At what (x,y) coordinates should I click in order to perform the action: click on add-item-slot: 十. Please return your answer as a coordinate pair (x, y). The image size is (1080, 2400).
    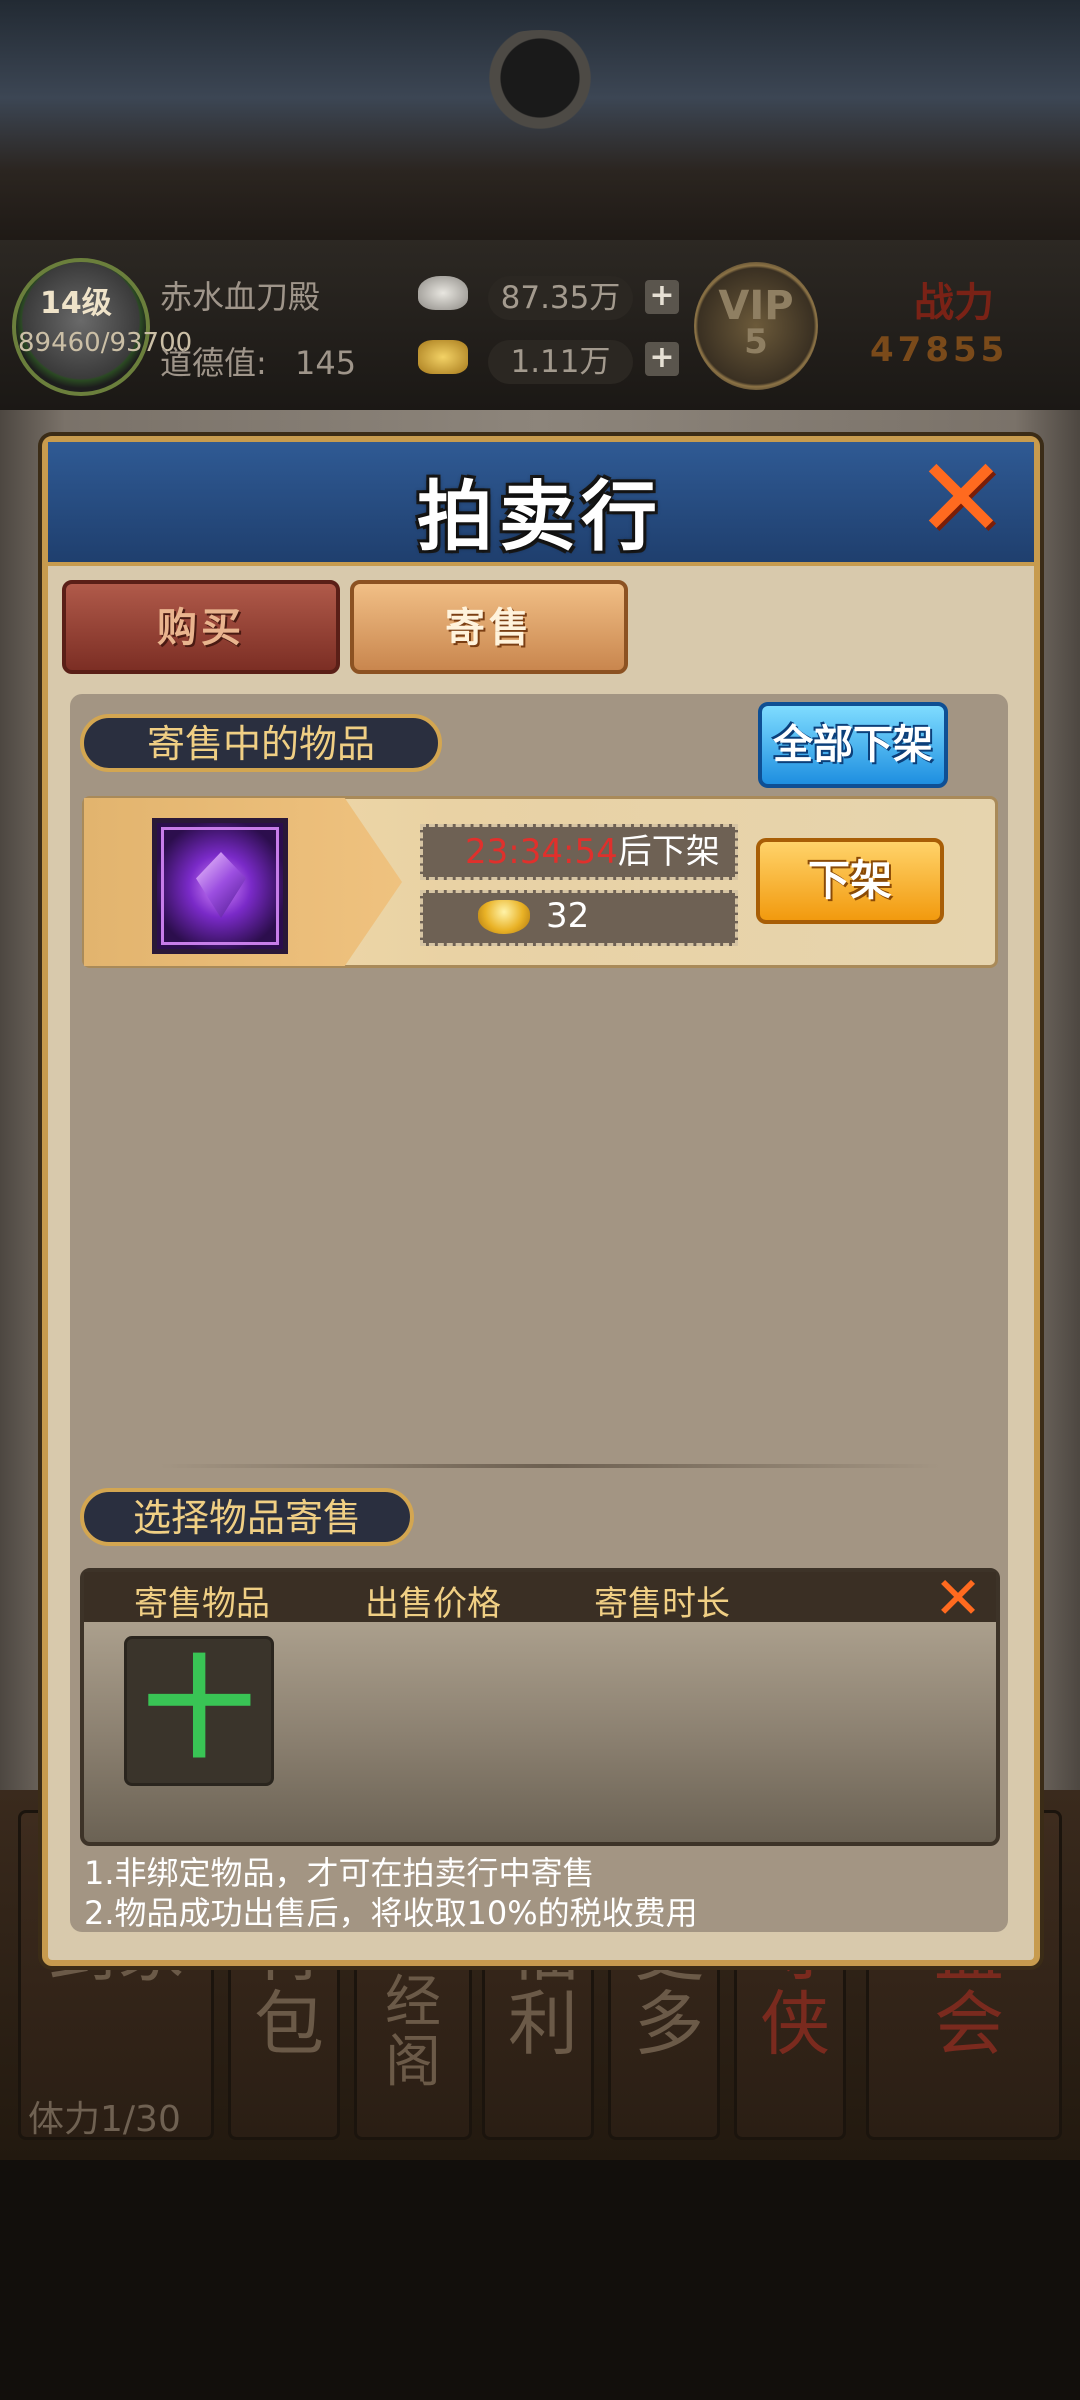
    Looking at the image, I should click on (199, 1711).